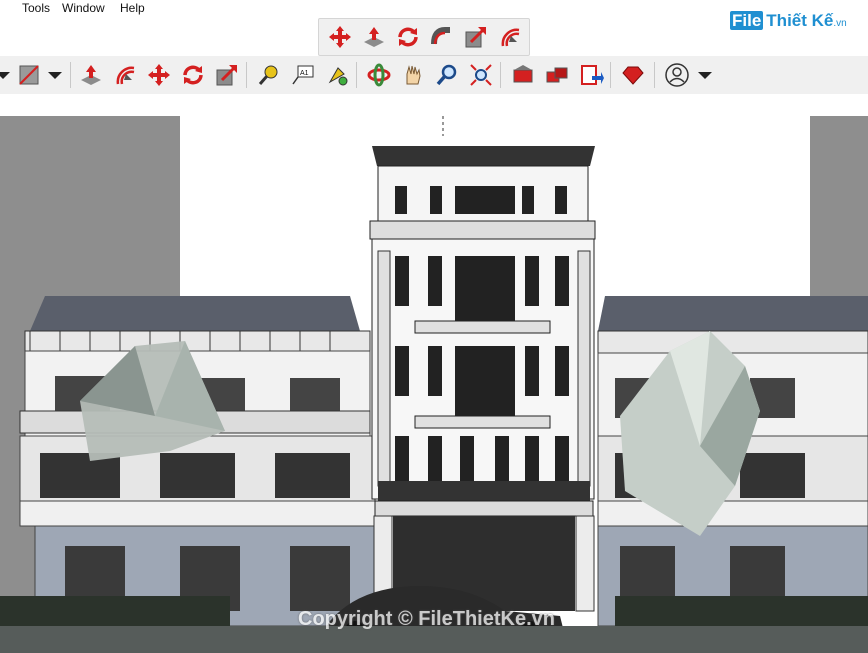  I want to click on tape-measure-icon, so click(269, 75).